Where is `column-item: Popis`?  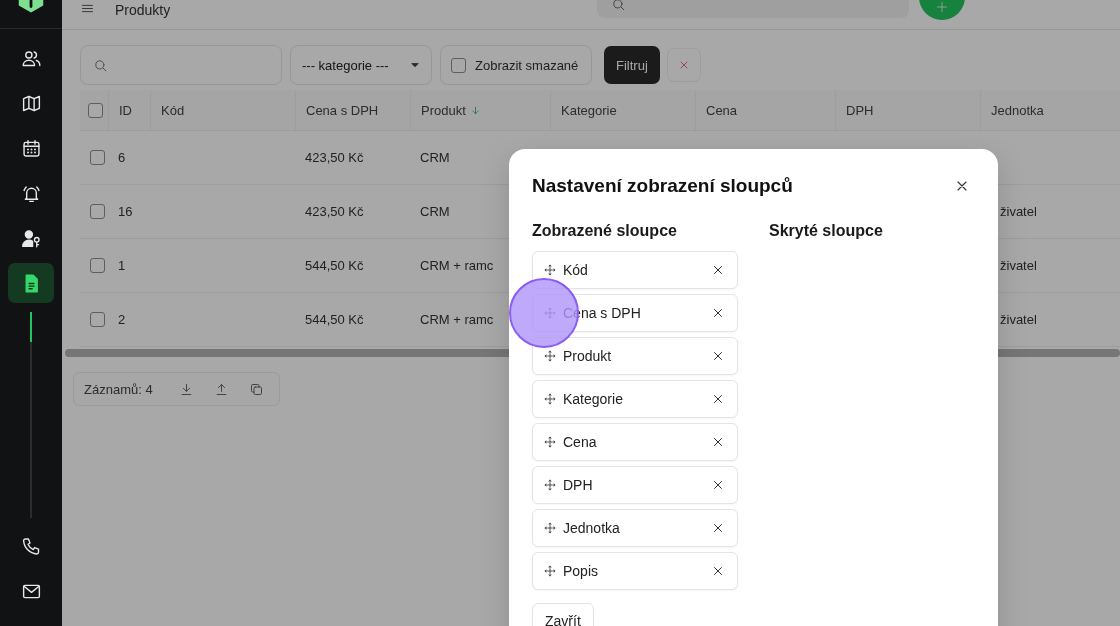 column-item: Popis is located at coordinates (635, 571).